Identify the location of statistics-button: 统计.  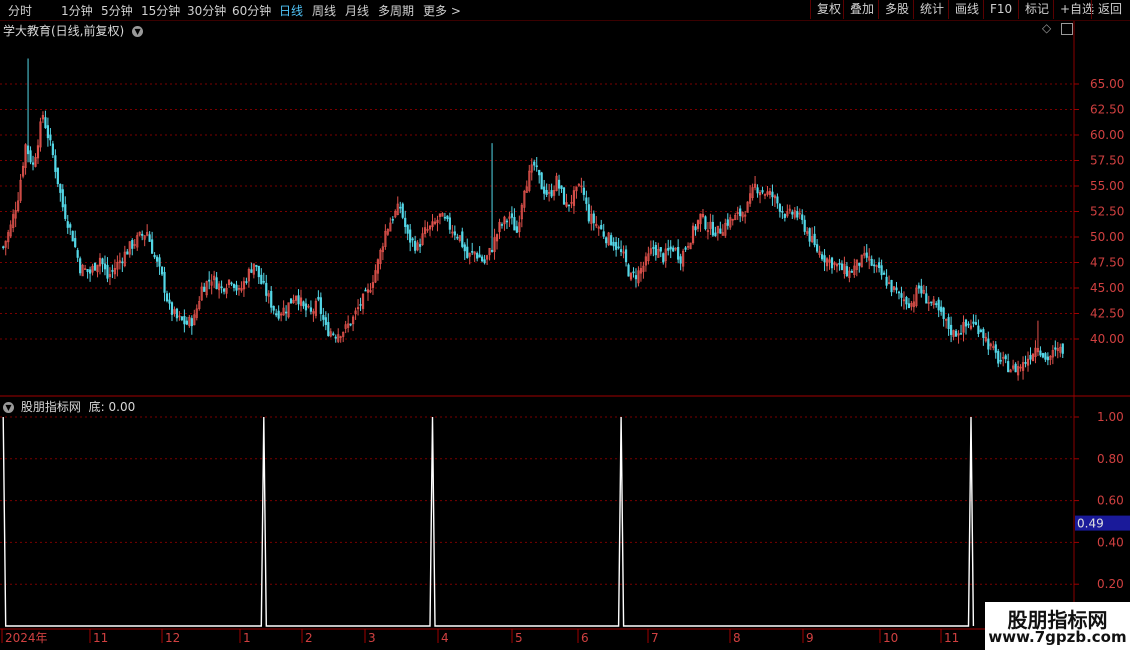
(931, 9).